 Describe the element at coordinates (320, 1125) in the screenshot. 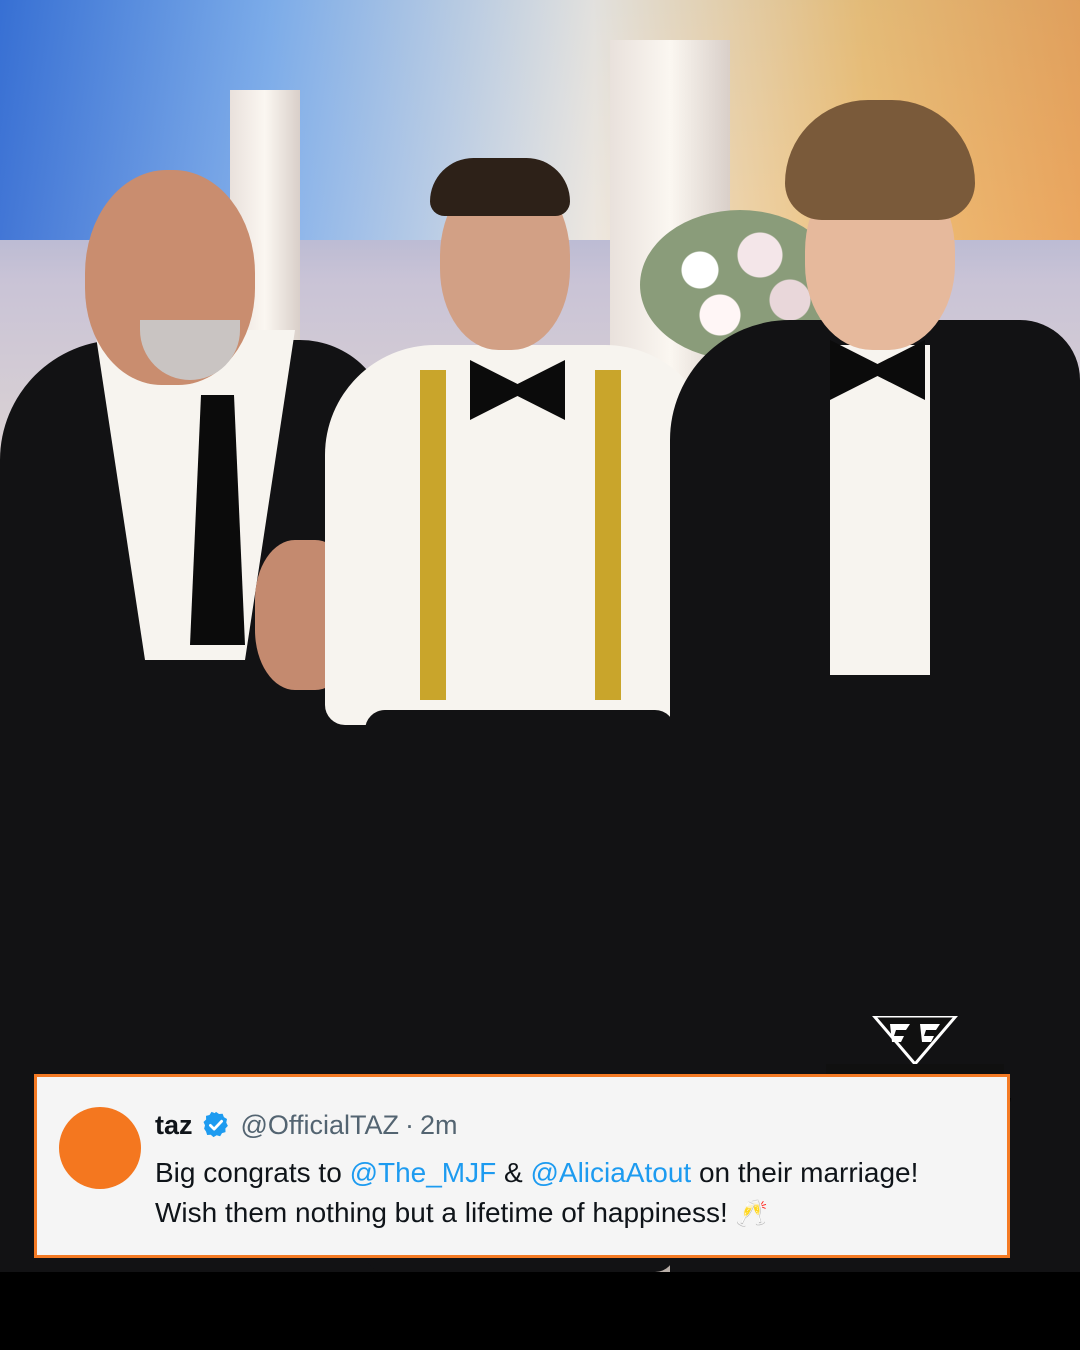

I see `handle: @OfficialTAZ` at that location.